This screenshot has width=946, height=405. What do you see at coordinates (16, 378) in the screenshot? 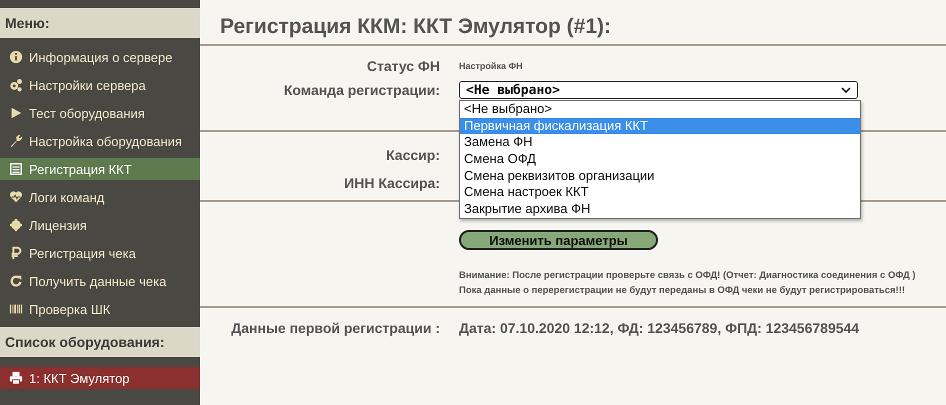
I see `printer-icon` at bounding box center [16, 378].